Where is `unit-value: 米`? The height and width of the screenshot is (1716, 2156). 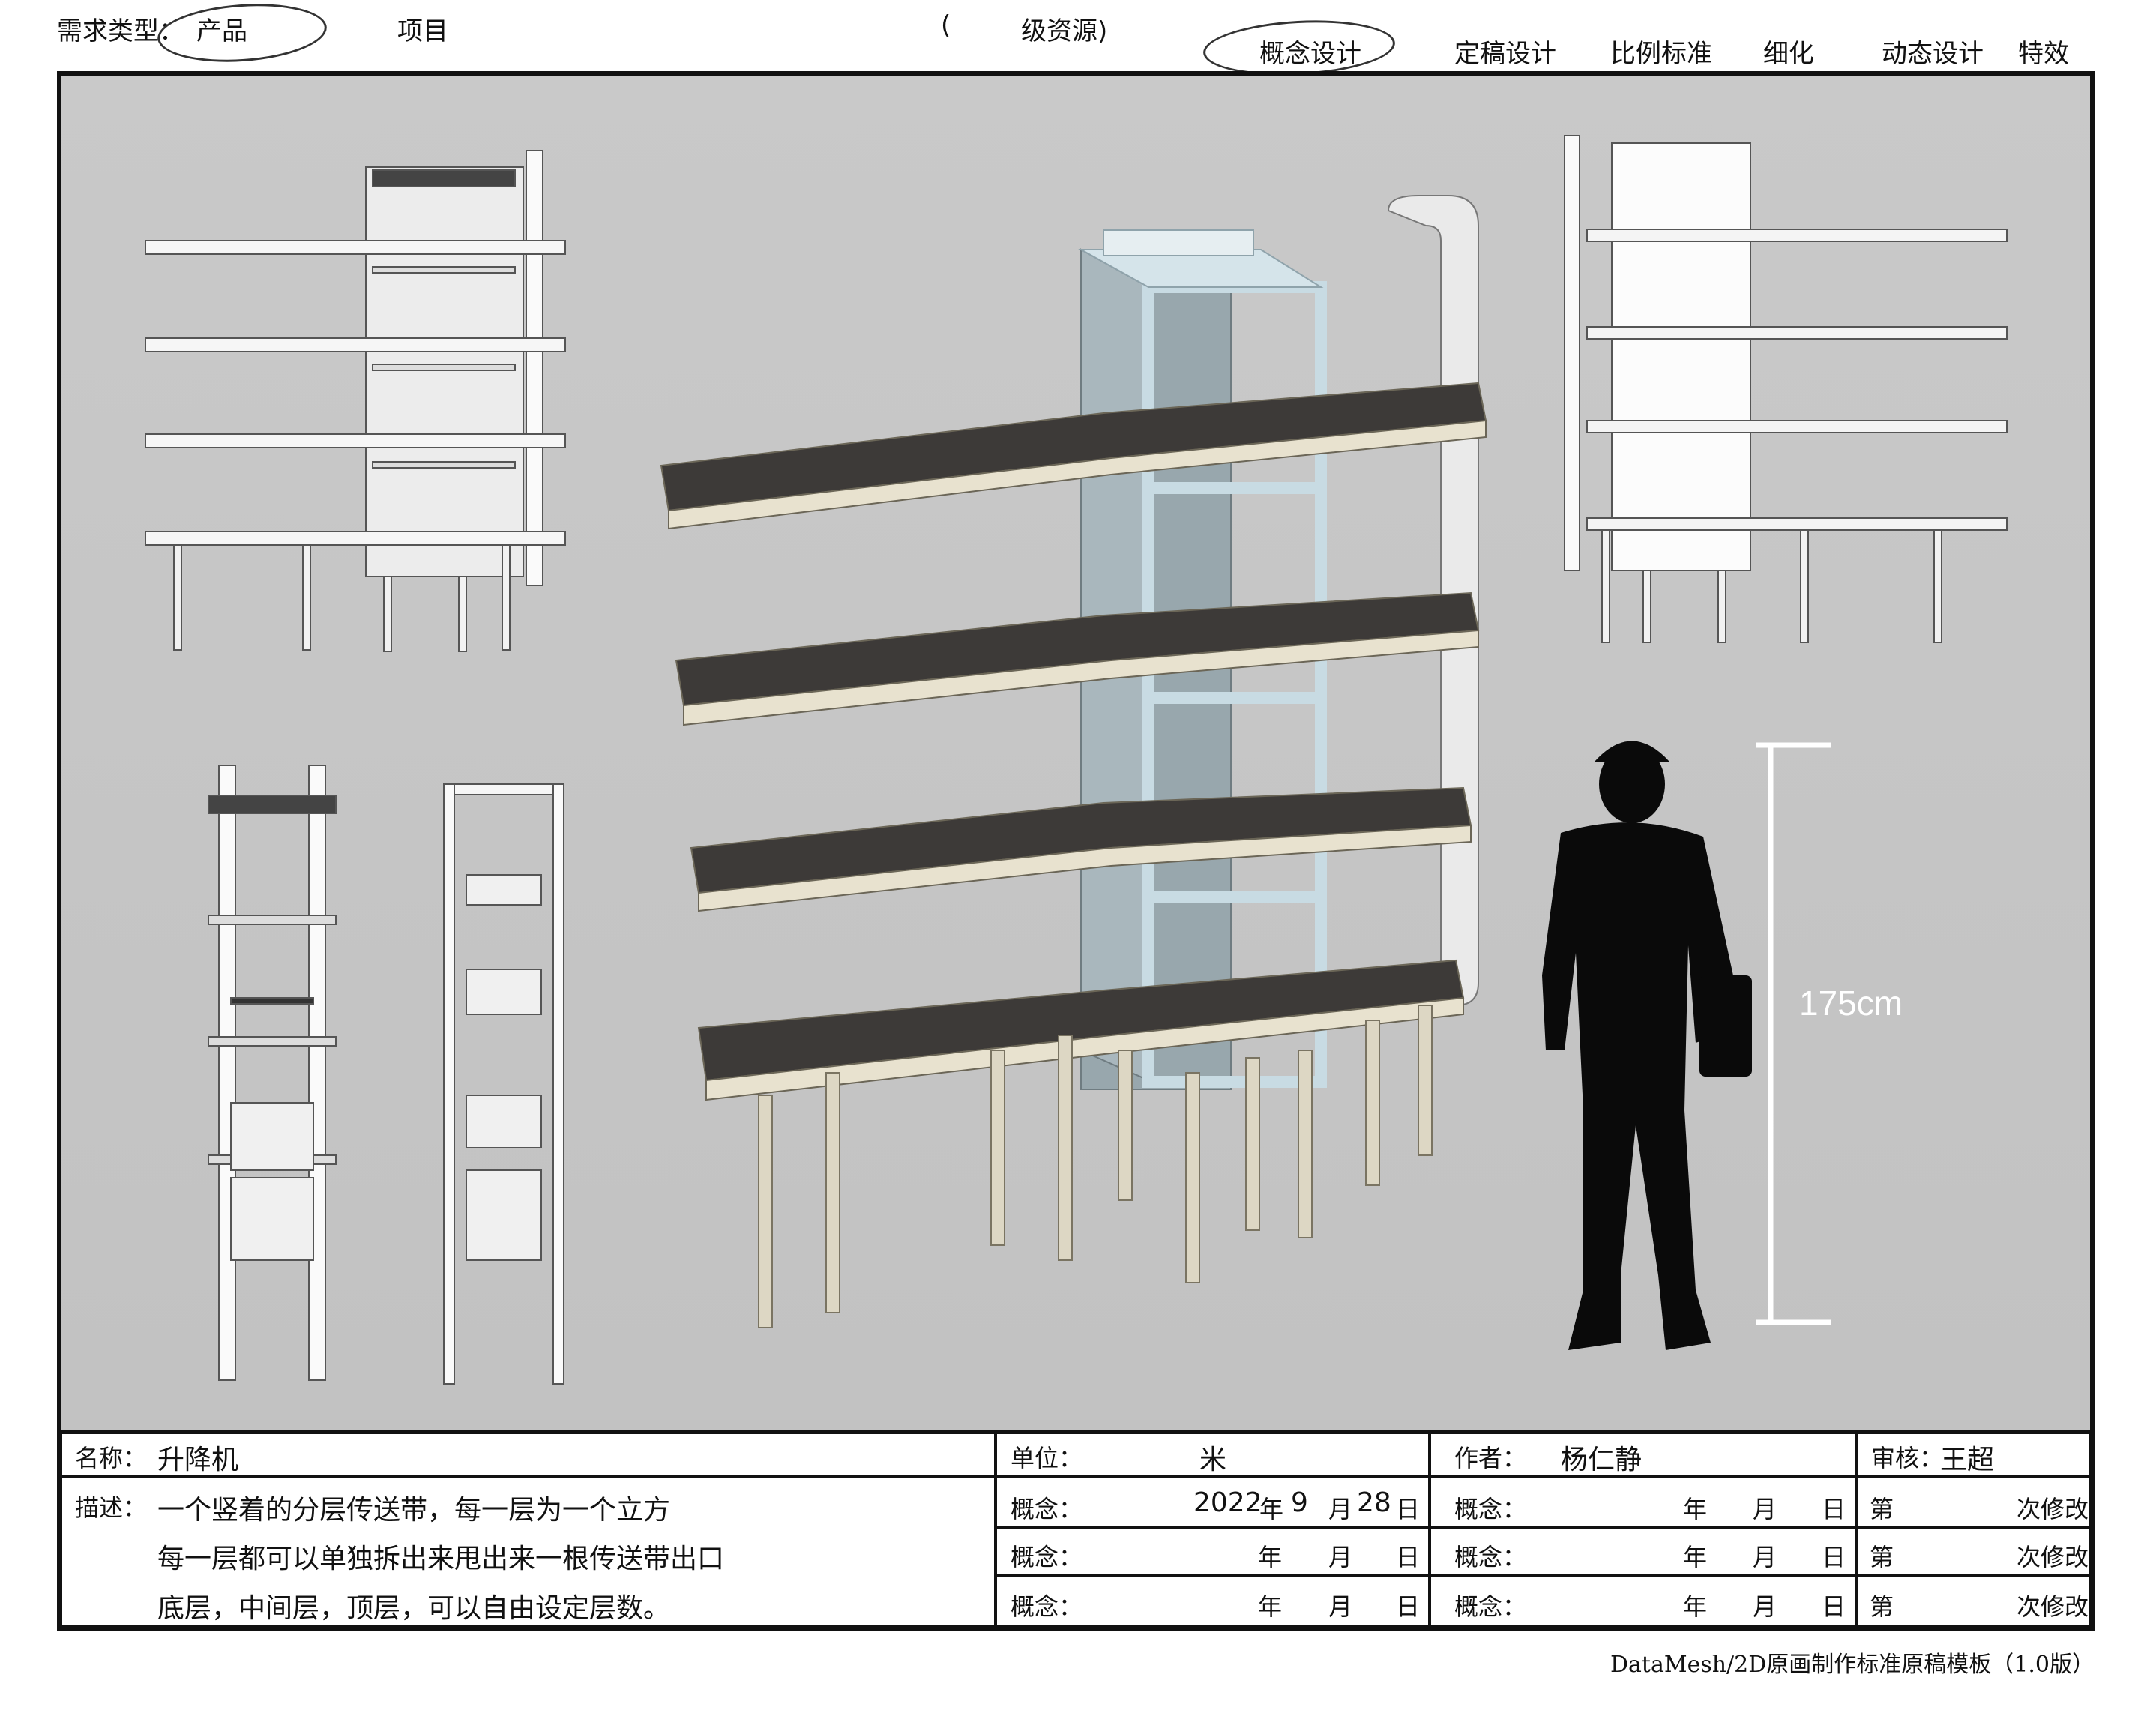 unit-value: 米 is located at coordinates (1213, 1460).